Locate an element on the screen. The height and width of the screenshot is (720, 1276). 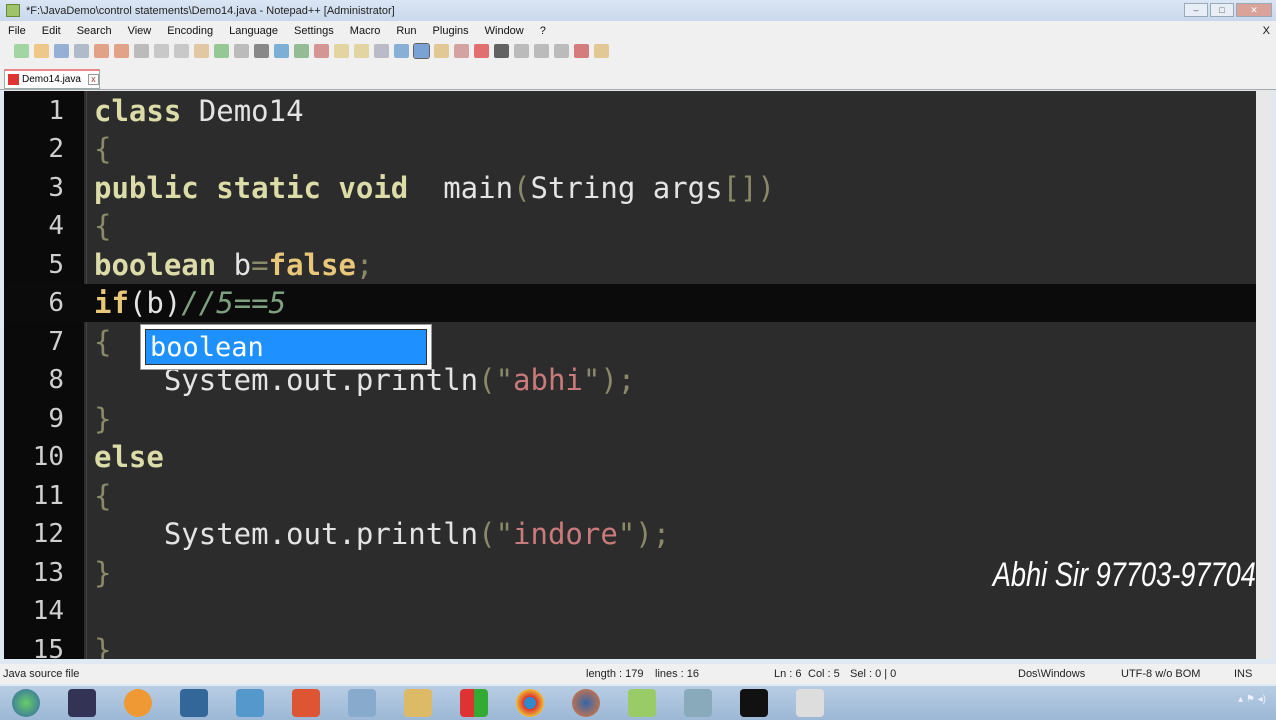
powerpoint-icon is located at coordinates (306, 703).